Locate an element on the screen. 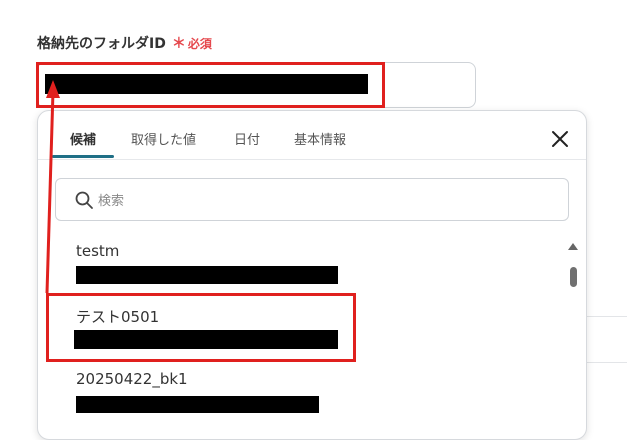 The image size is (627, 440). item-highlight-box is located at coordinates (201, 327).